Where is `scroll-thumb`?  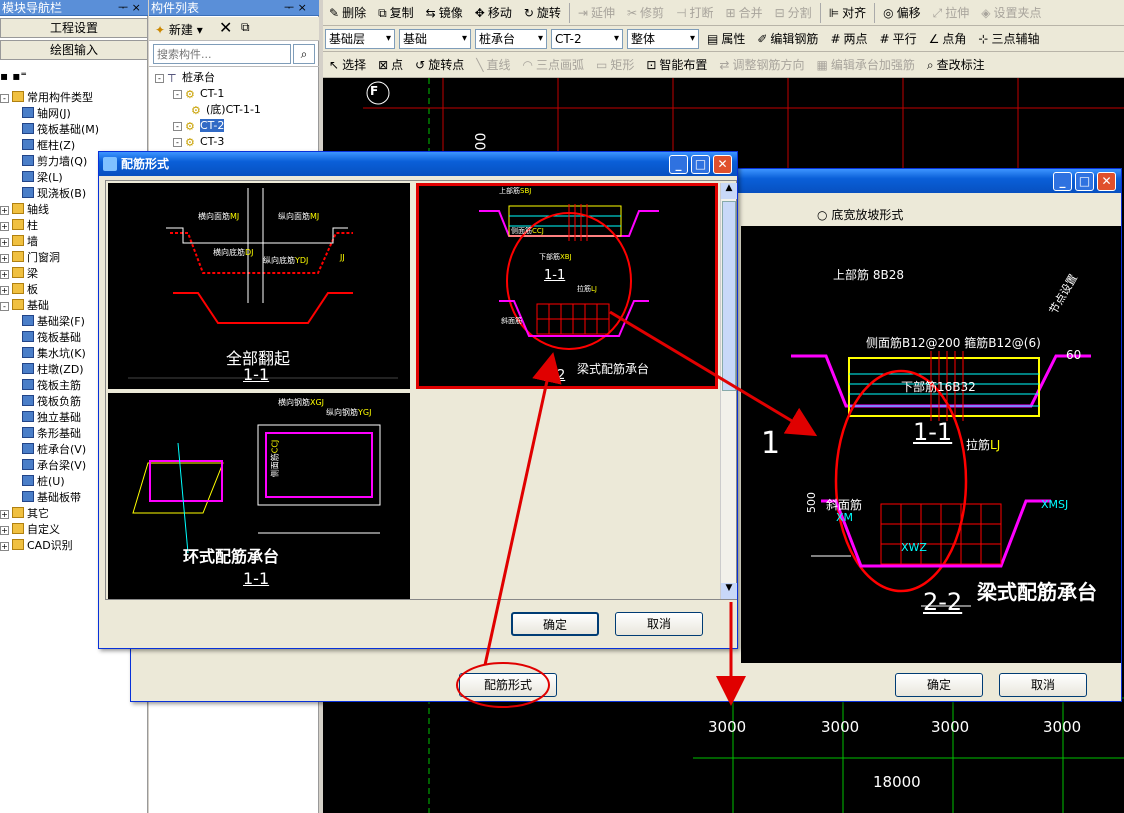
scroll-thumb is located at coordinates (729, 296).